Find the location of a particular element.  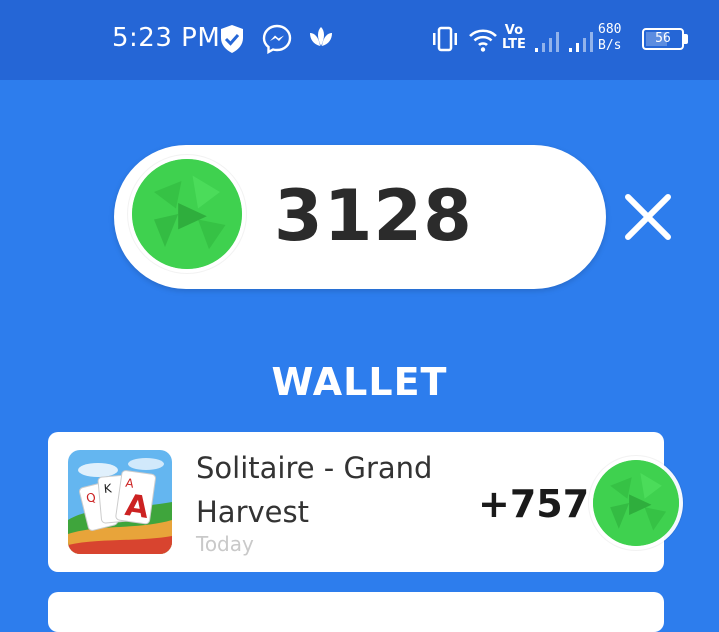

battery-level: 56 is located at coordinates (663, 38).